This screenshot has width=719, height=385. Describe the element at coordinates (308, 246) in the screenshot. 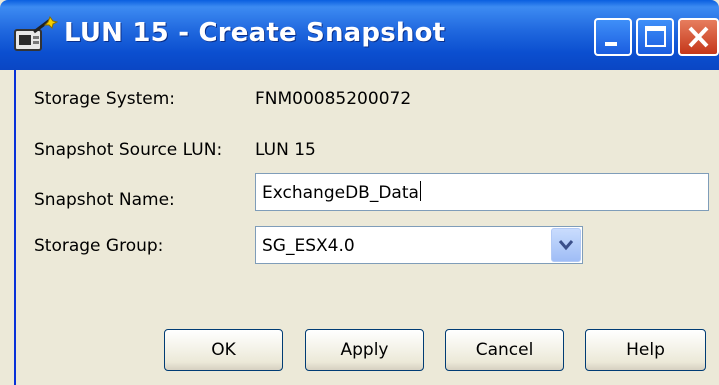

I see `storage-group-selected: SG_ESX4.0` at that location.